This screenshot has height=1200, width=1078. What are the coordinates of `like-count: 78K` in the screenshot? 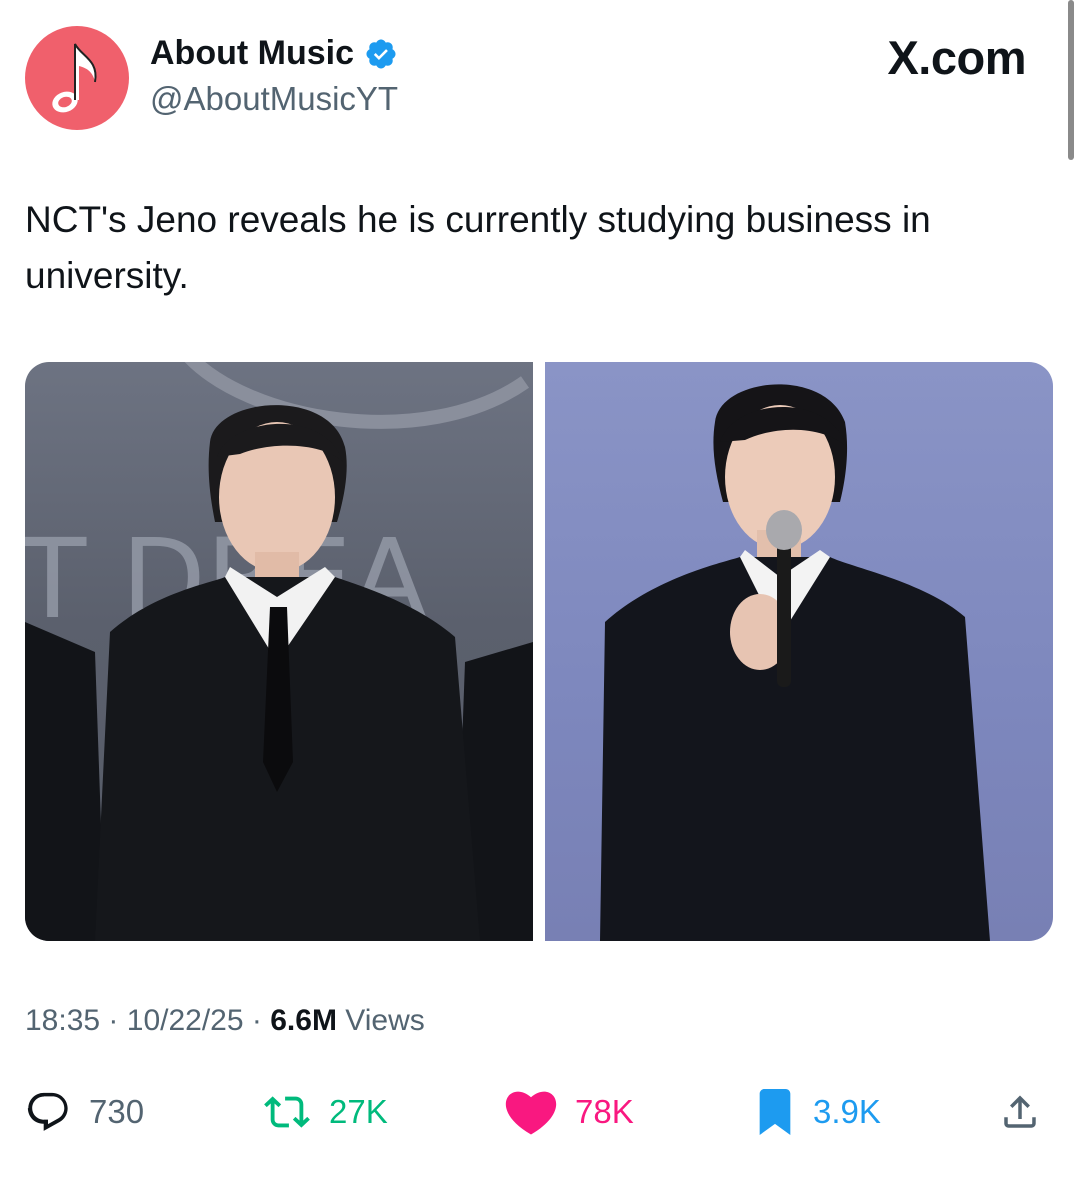 It's located at (604, 1111).